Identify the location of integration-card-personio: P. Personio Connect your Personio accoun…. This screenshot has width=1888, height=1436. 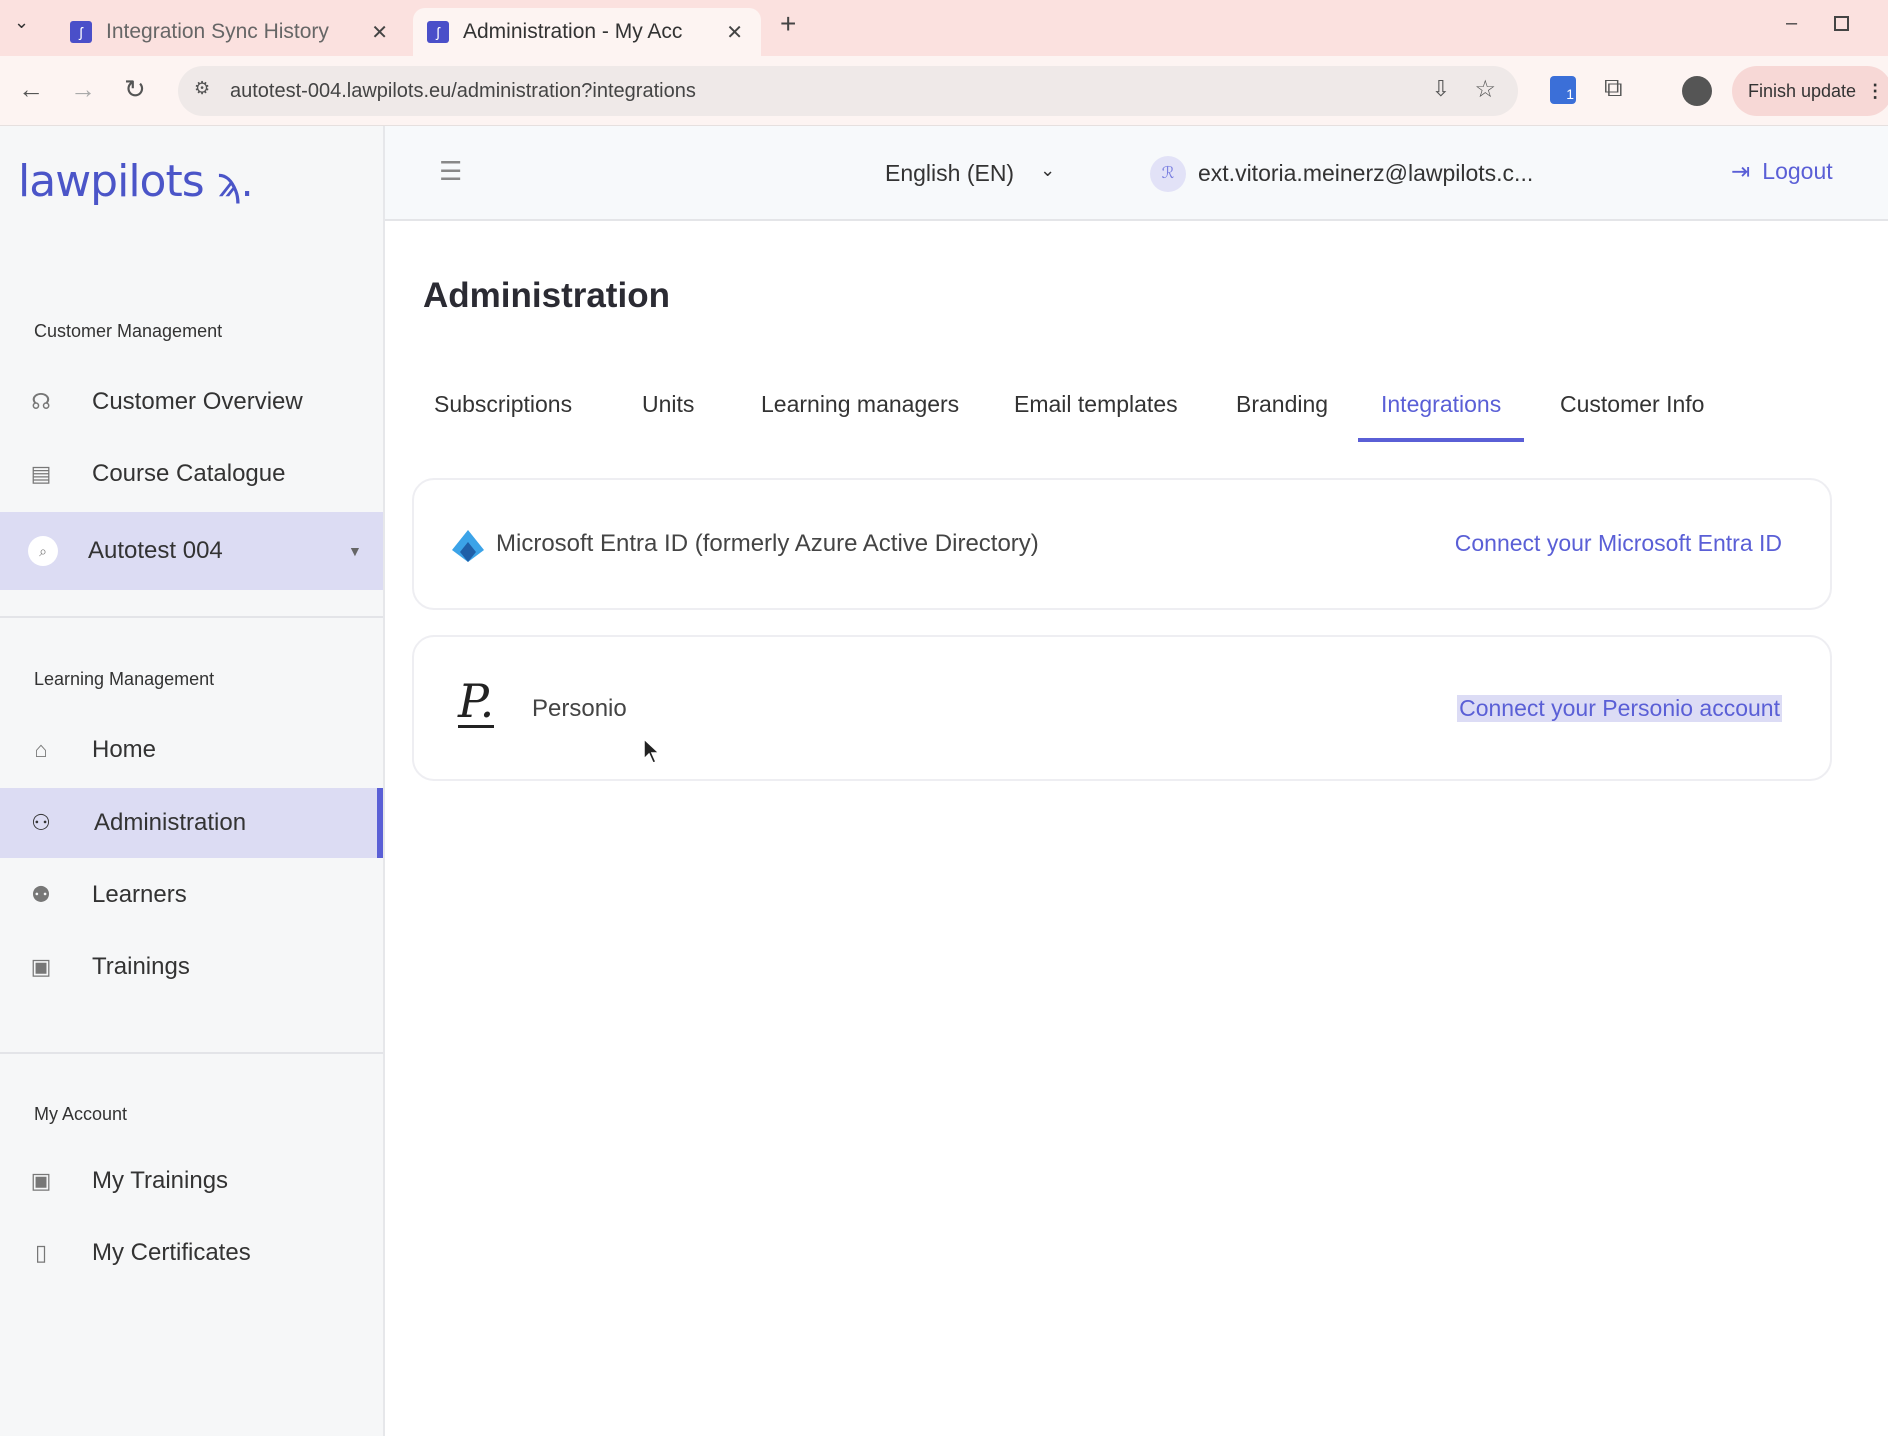
(1122, 708).